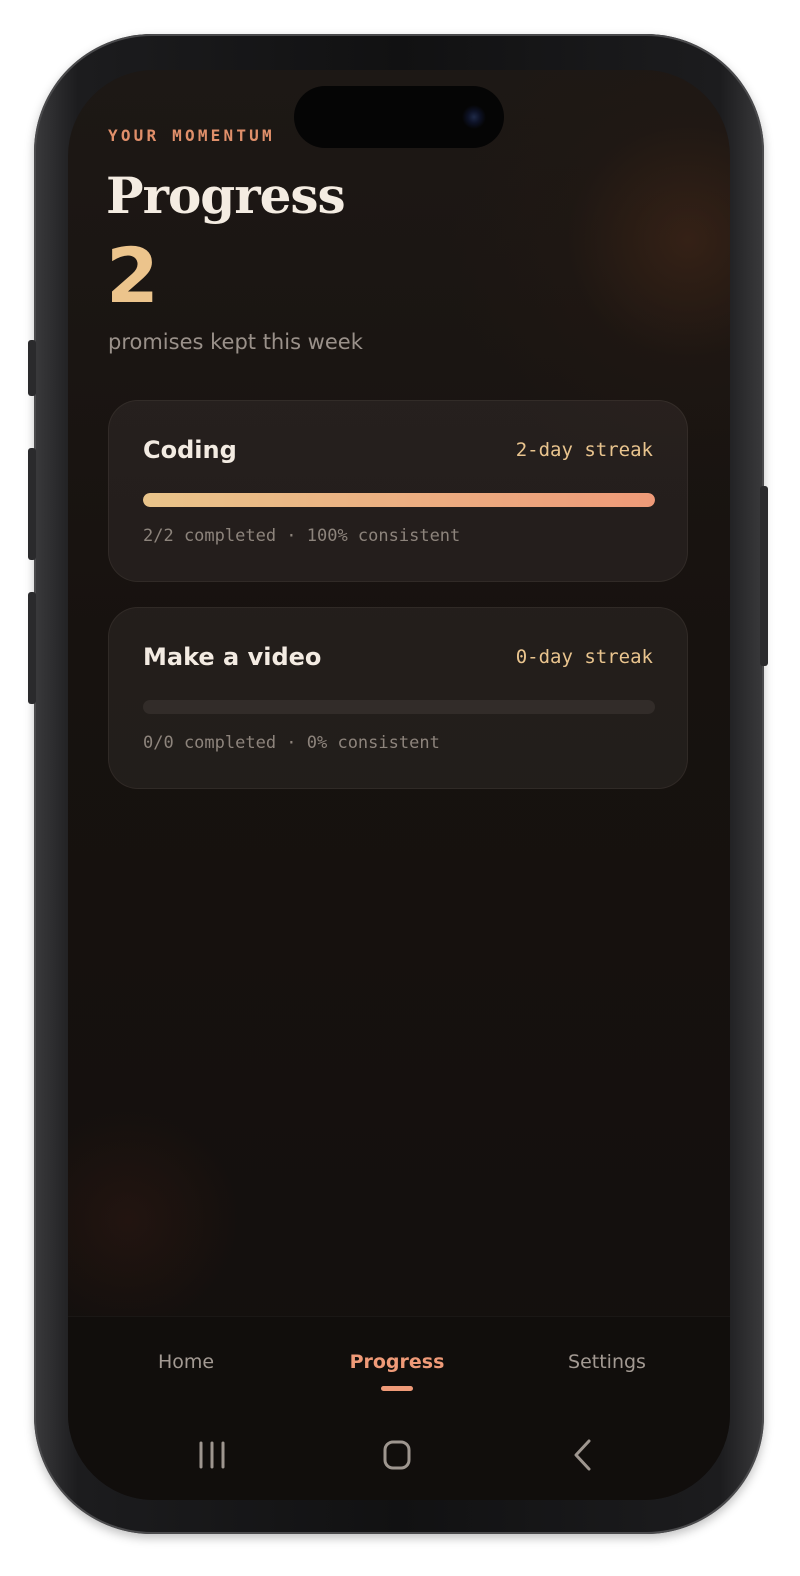 The width and height of the screenshot is (800, 1576). Describe the element at coordinates (212, 1455) in the screenshot. I see `recents-icon` at that location.